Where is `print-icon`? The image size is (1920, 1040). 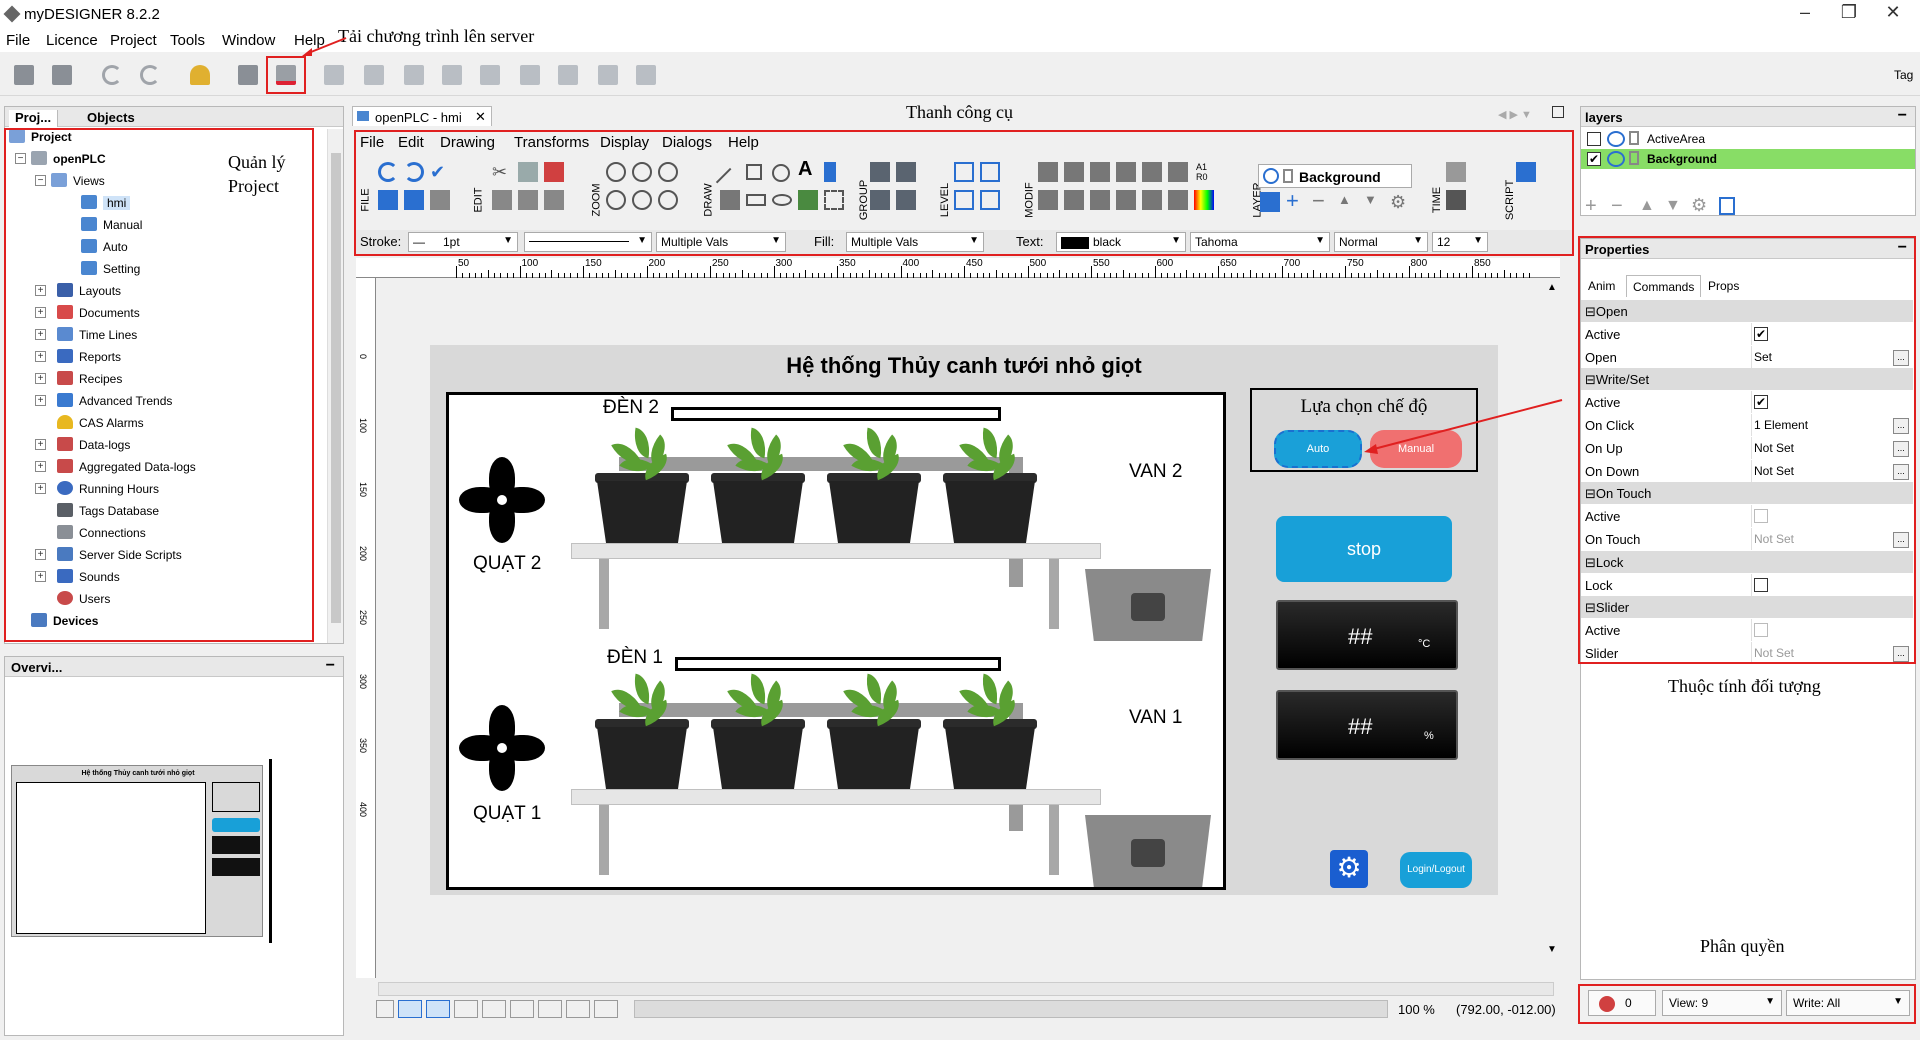 print-icon is located at coordinates (608, 75).